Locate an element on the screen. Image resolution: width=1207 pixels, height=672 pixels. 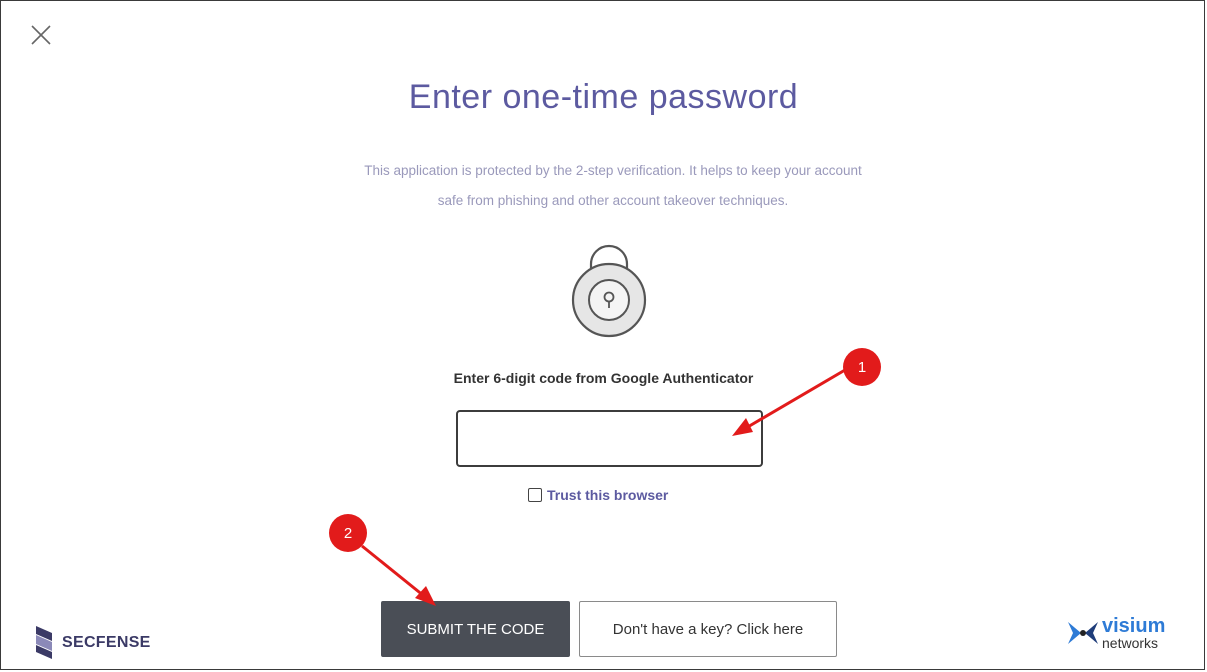
annotation-arrows is located at coordinates (603, 487).